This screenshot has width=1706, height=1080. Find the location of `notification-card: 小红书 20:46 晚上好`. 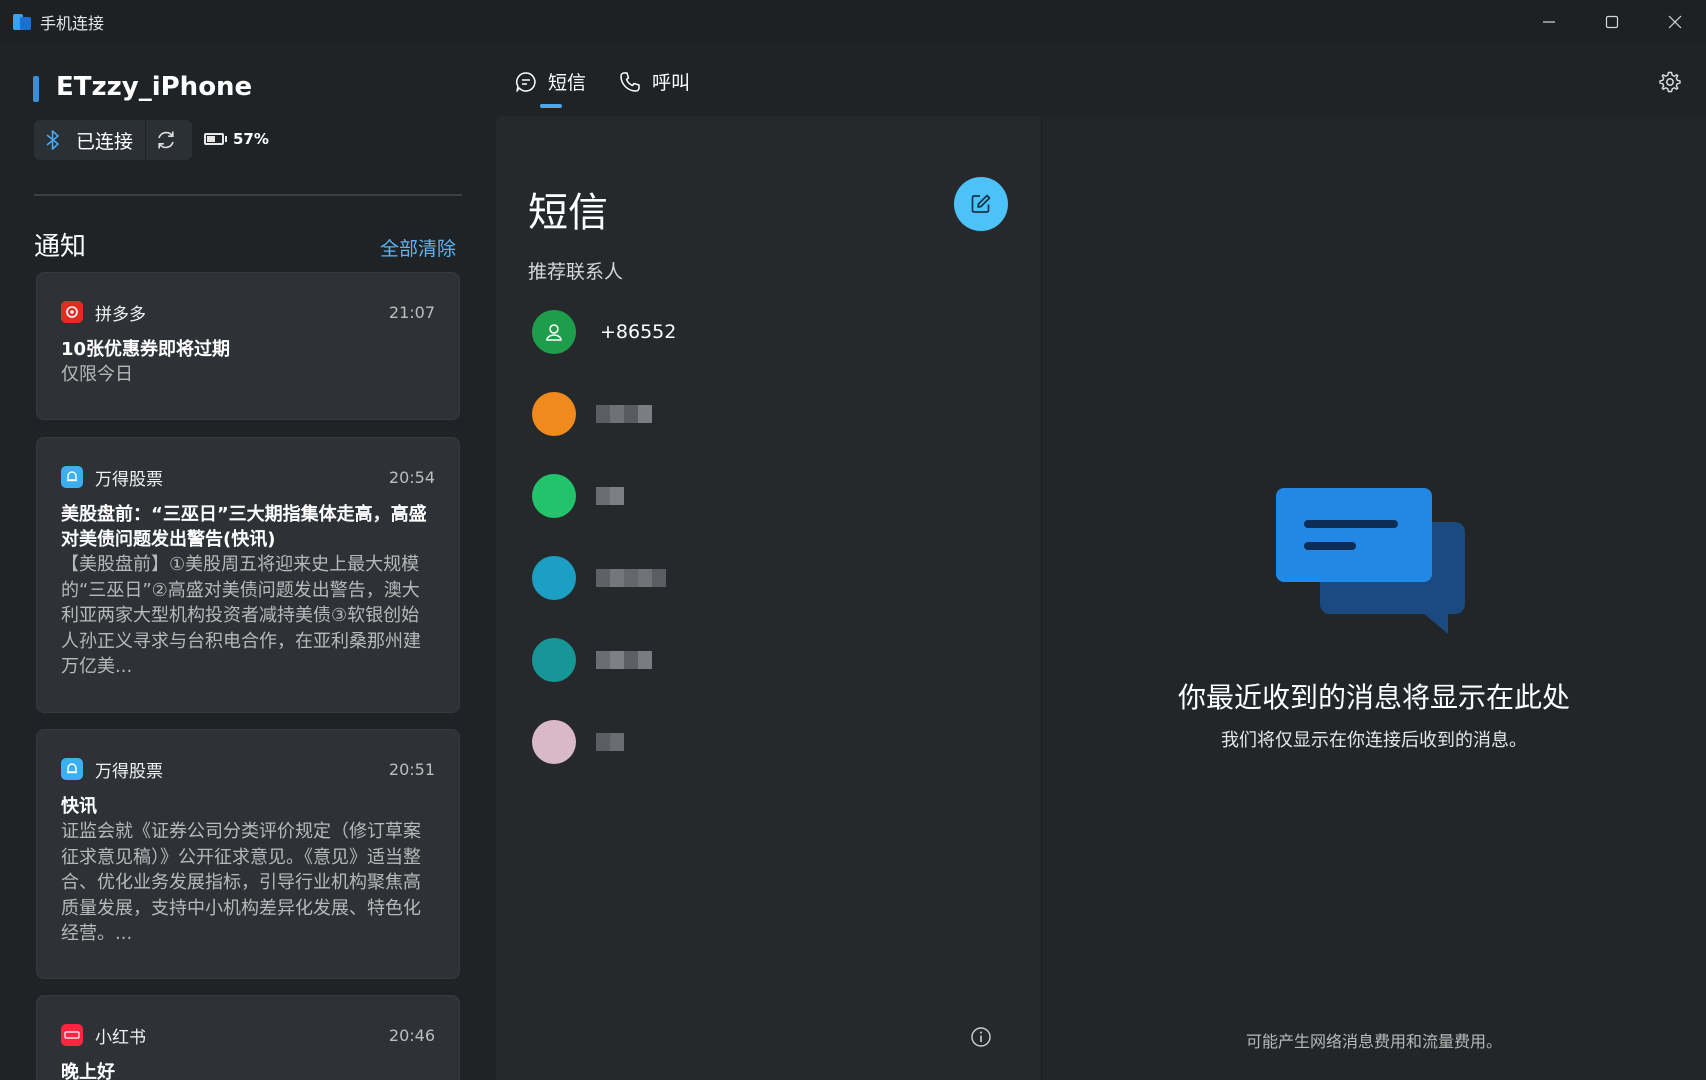

notification-card: 小红书 20:46 晚上好 is located at coordinates (248, 1037).